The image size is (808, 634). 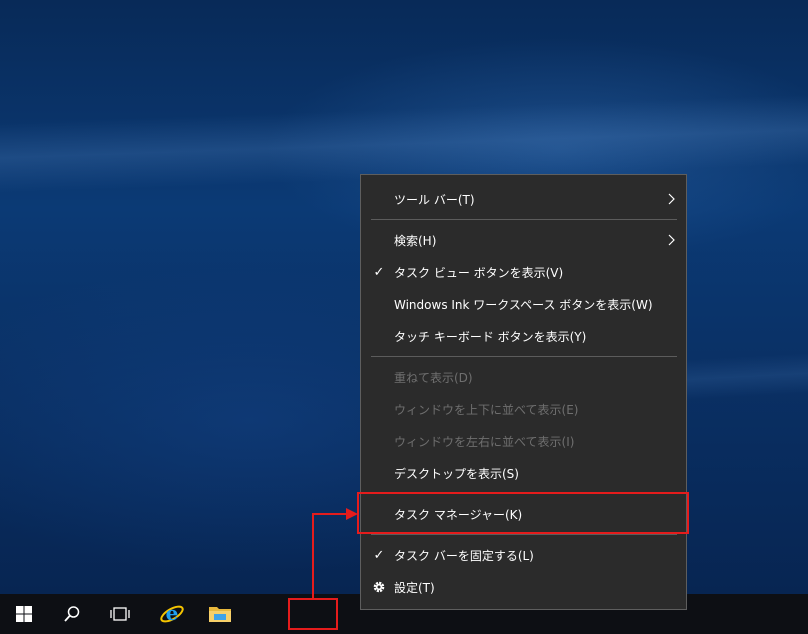 I want to click on internet-explorer-icon: e, so click(x=172, y=613).